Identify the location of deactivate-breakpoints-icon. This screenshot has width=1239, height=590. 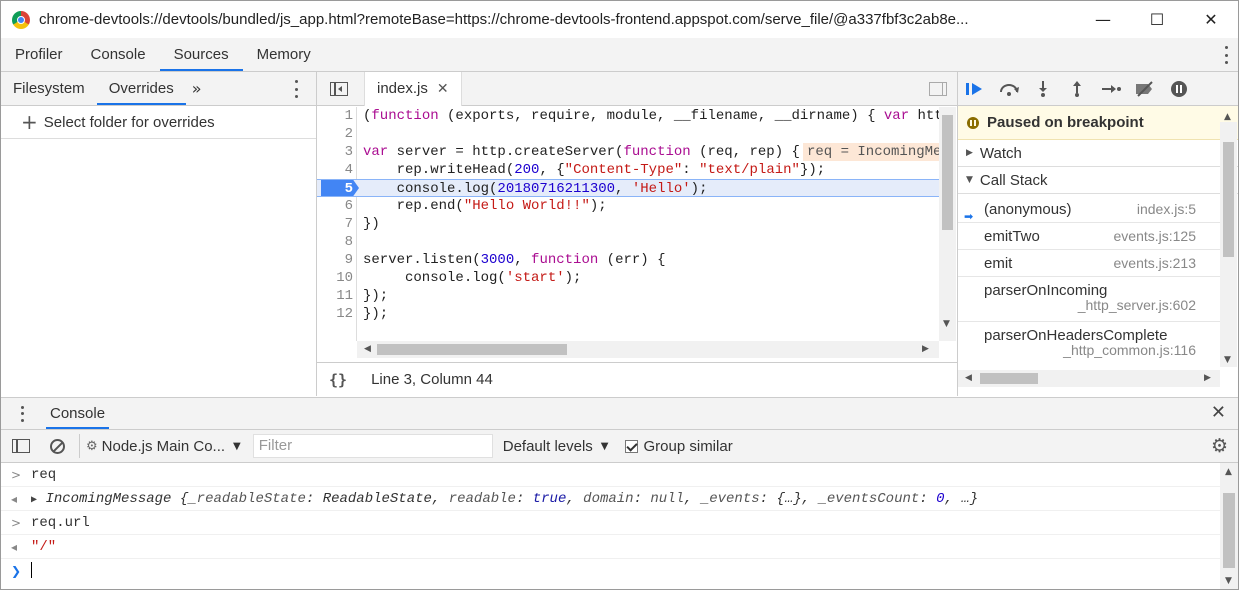
(1145, 89).